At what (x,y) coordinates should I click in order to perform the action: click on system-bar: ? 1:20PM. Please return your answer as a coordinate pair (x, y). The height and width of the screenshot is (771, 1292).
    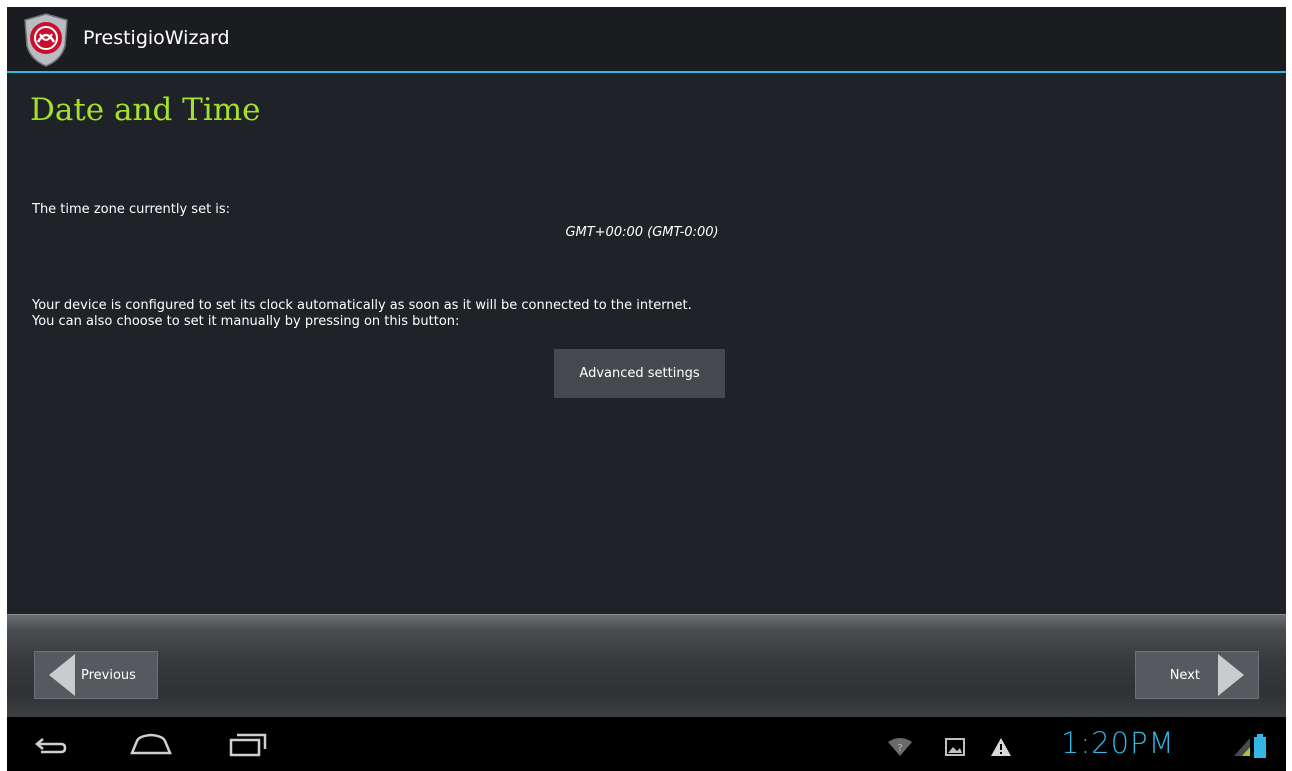
    Looking at the image, I should click on (646, 744).